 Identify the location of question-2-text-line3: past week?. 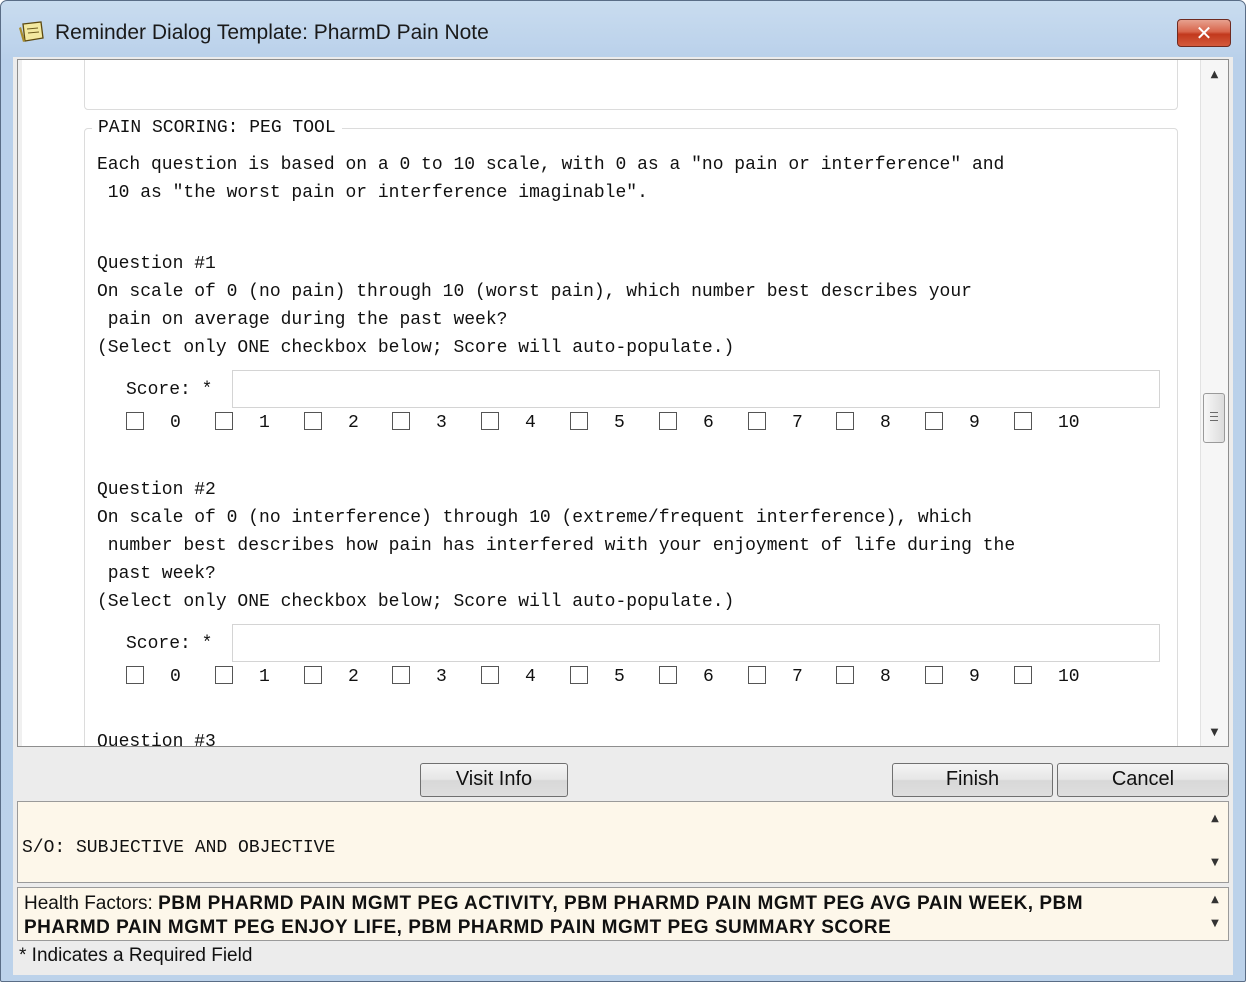
(156, 574).